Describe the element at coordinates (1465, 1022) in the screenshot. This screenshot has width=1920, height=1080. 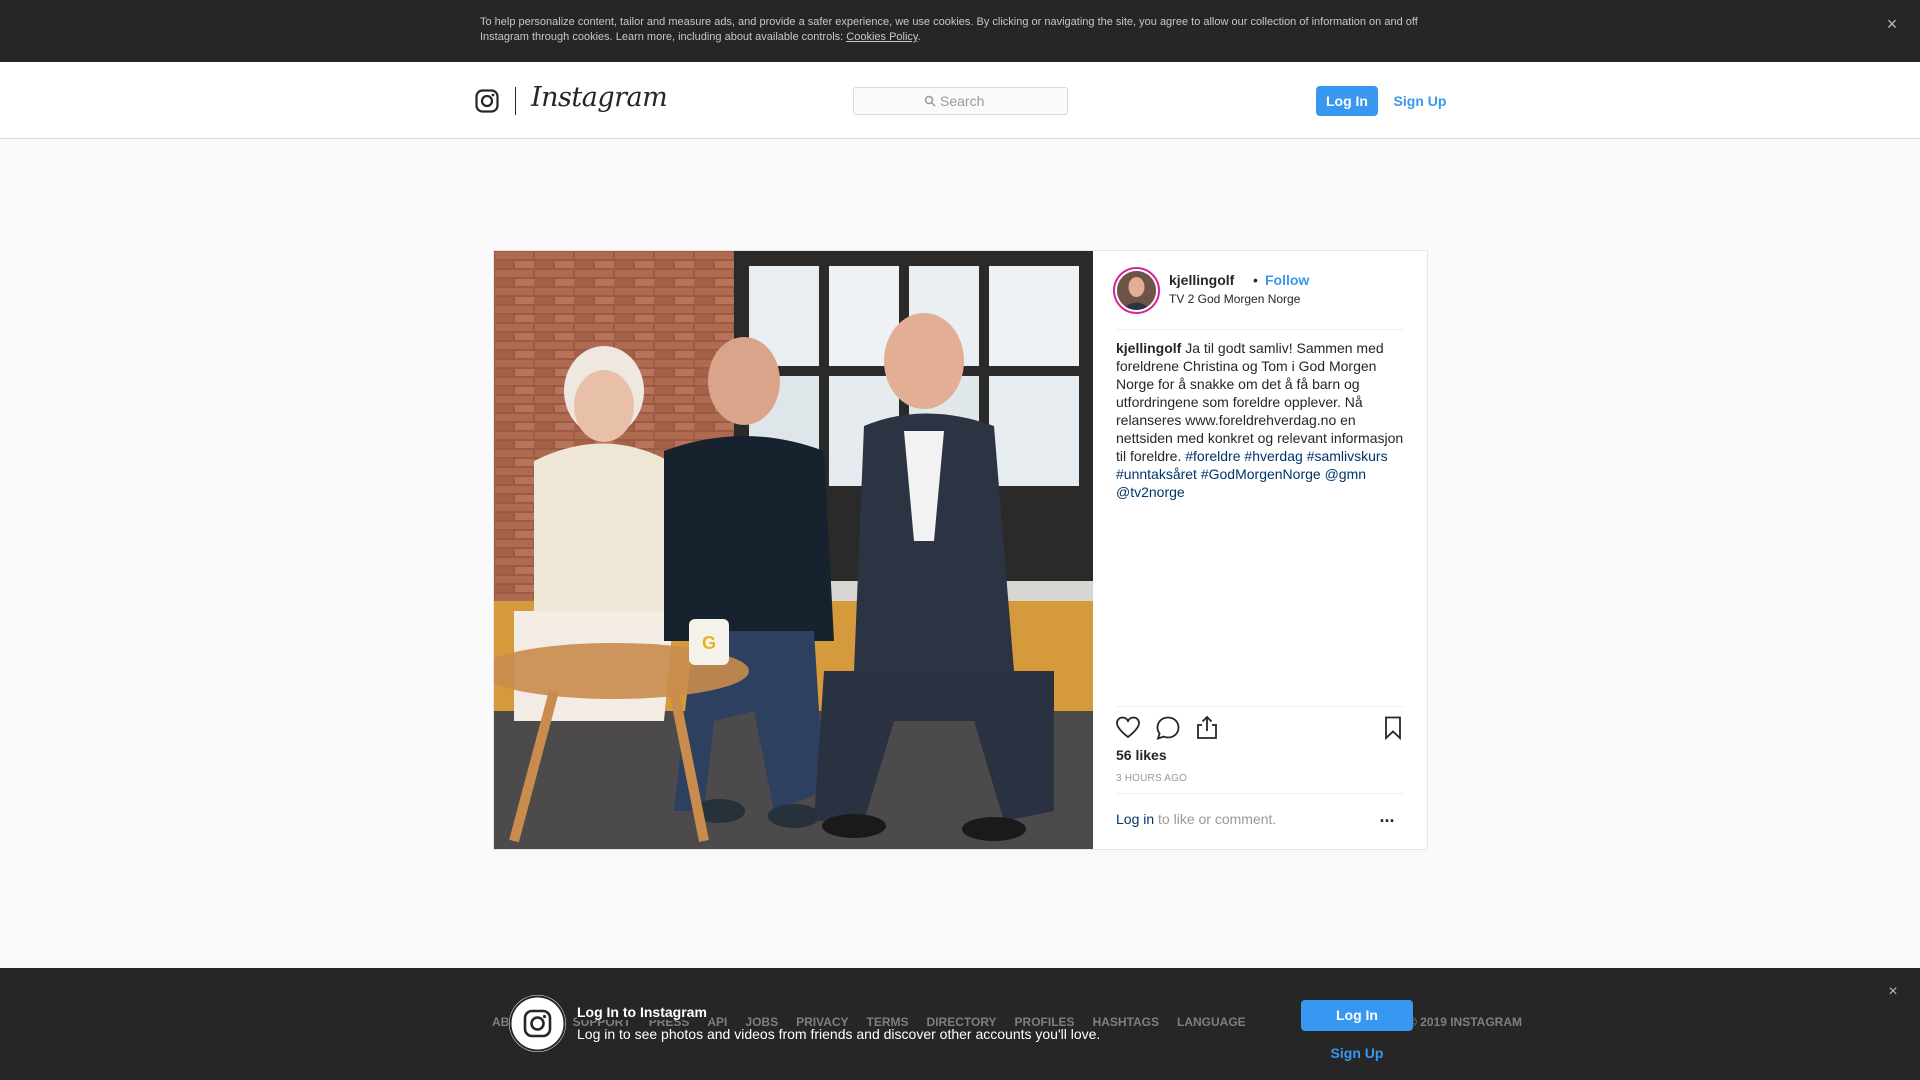
I see `copyright: © 2019 INSTAGRAM` at that location.